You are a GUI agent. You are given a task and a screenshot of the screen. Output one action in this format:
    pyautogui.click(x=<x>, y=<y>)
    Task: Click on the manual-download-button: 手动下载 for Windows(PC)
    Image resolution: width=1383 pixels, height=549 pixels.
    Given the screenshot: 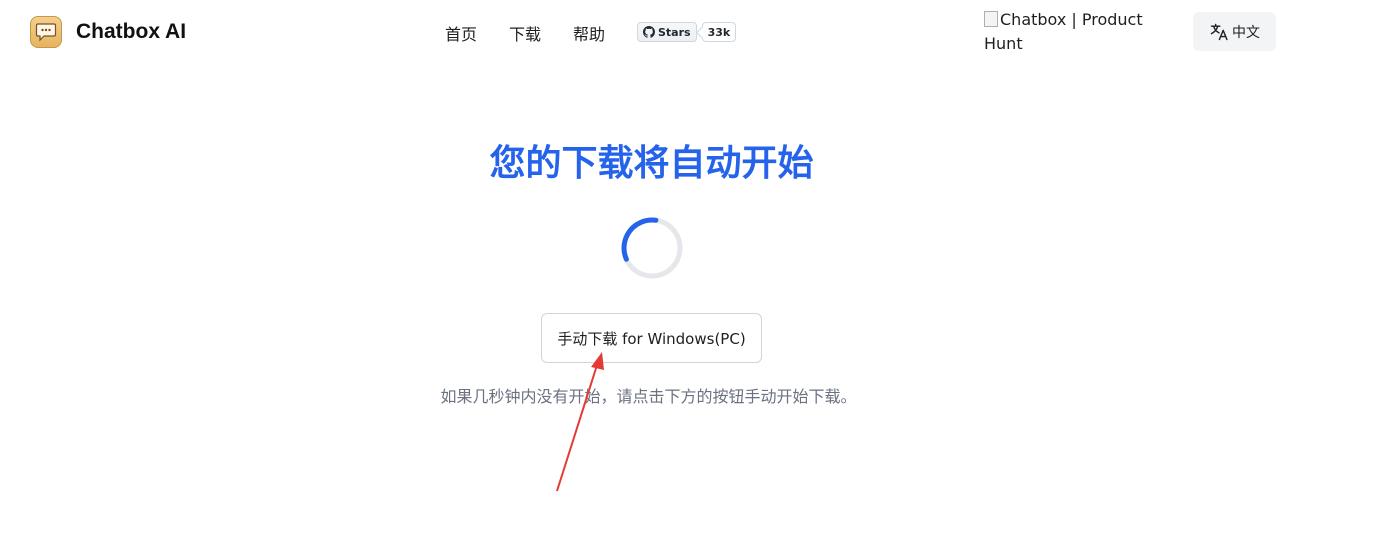 What is the action you would take?
    pyautogui.click(x=651, y=338)
    